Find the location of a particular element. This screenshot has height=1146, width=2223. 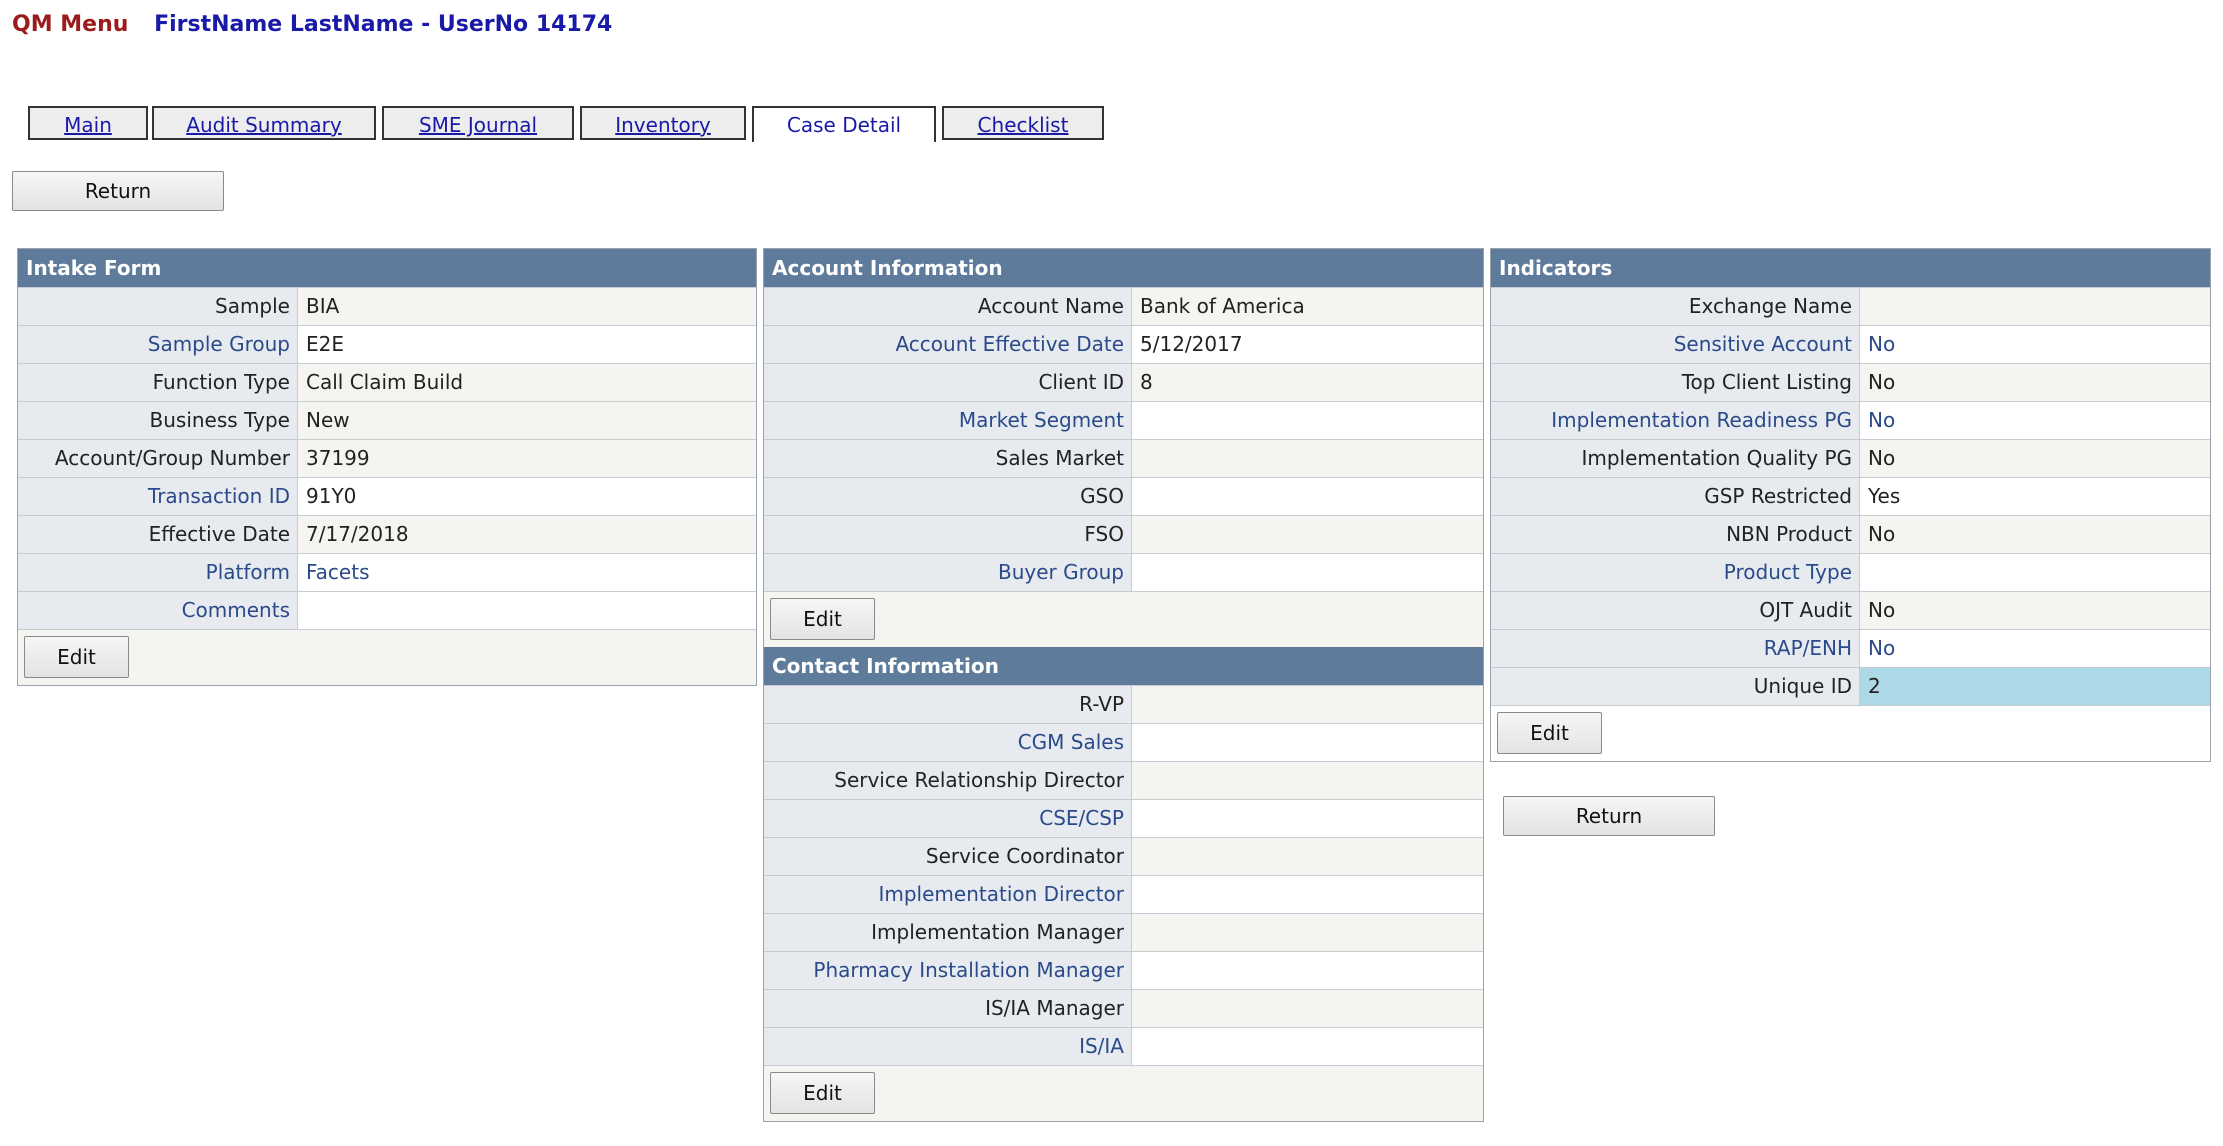

field-label: Sample Group is located at coordinates (158, 344).